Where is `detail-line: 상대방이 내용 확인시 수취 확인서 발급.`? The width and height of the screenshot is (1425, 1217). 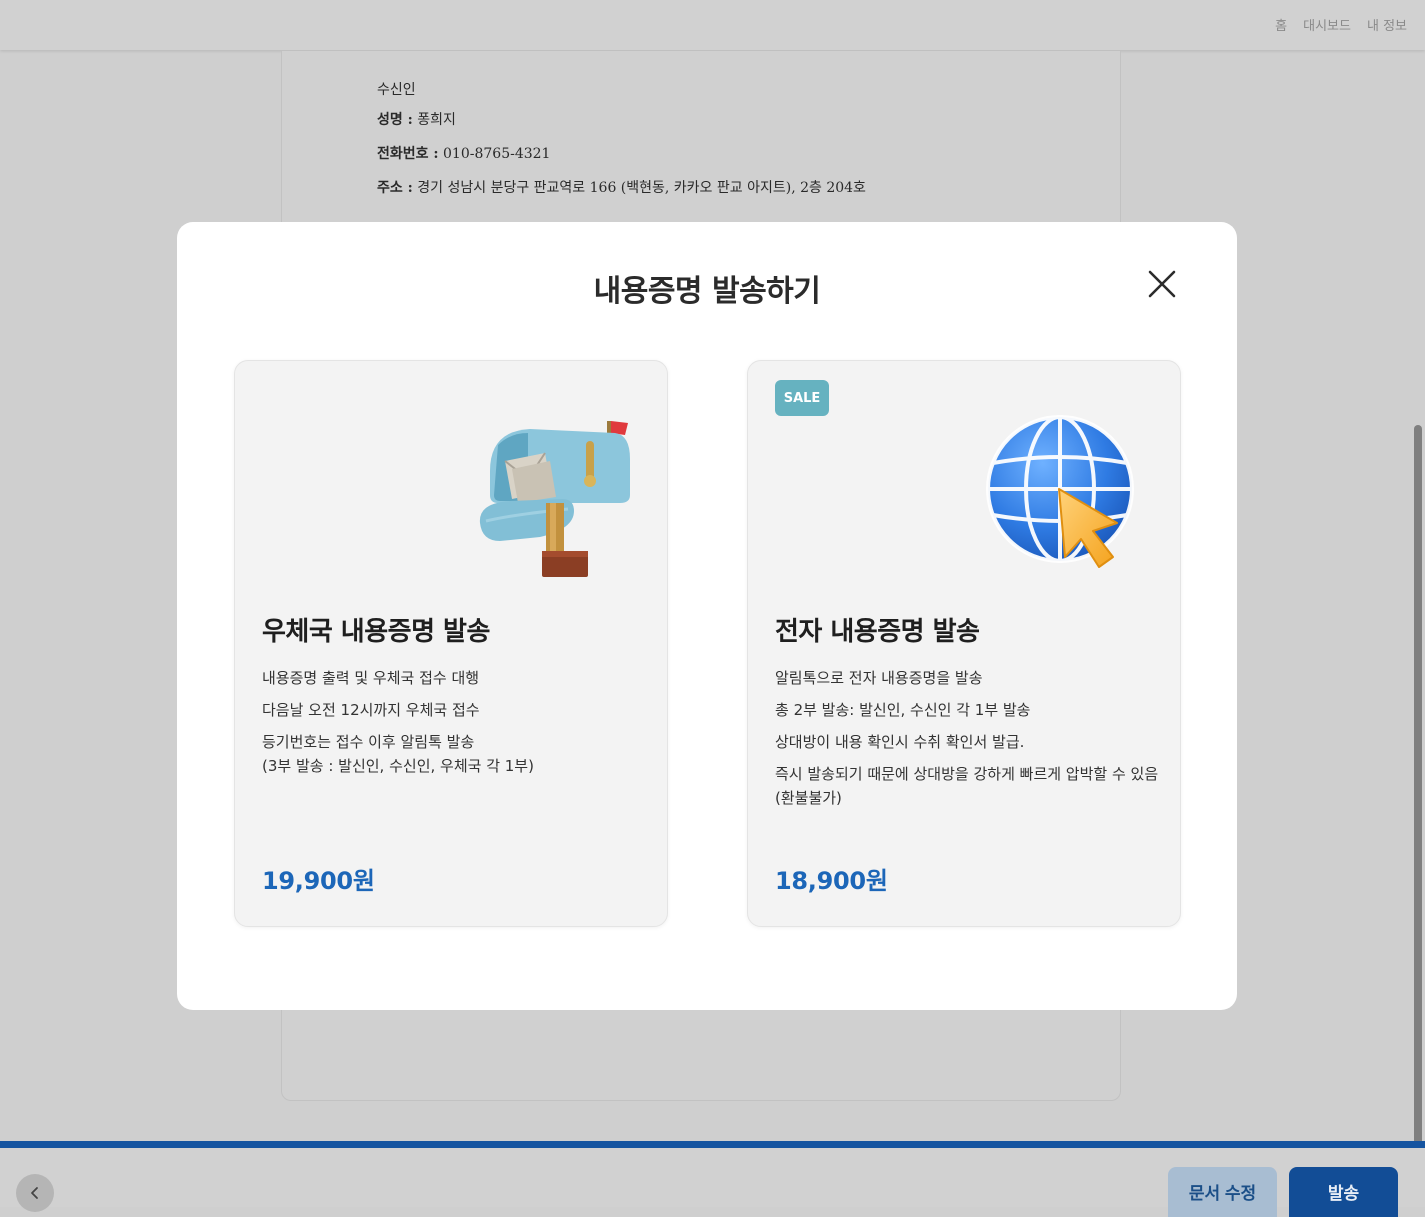
detail-line: 상대방이 내용 확인시 수취 확인서 발급. is located at coordinates (900, 742).